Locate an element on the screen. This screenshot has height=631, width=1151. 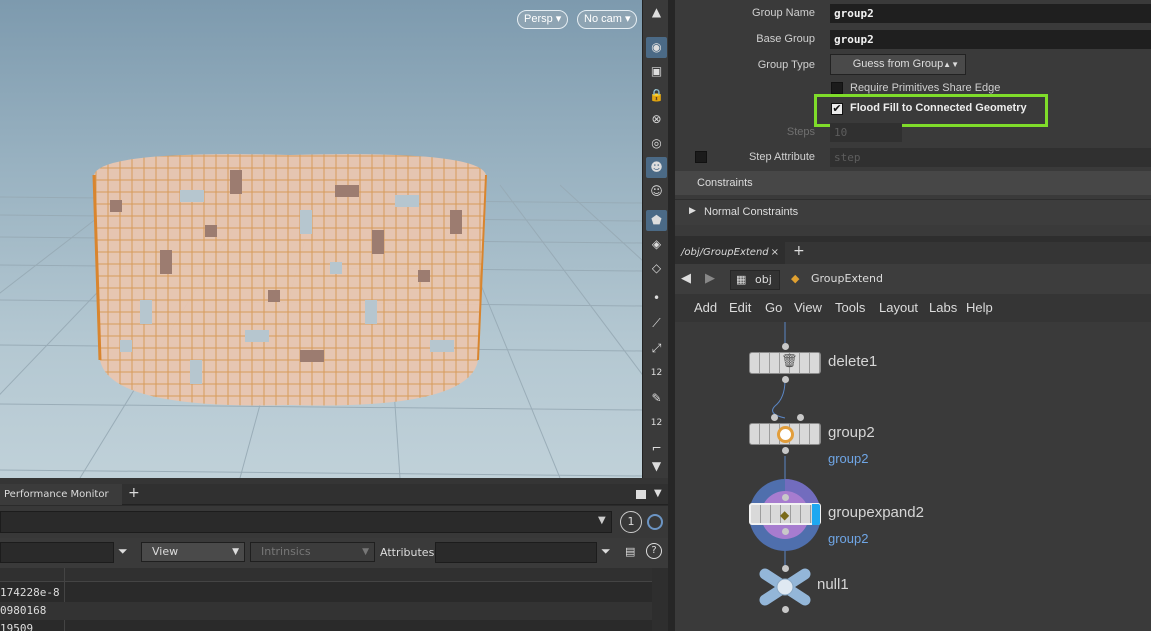
menu-view: View is located at coordinates (808, 307).